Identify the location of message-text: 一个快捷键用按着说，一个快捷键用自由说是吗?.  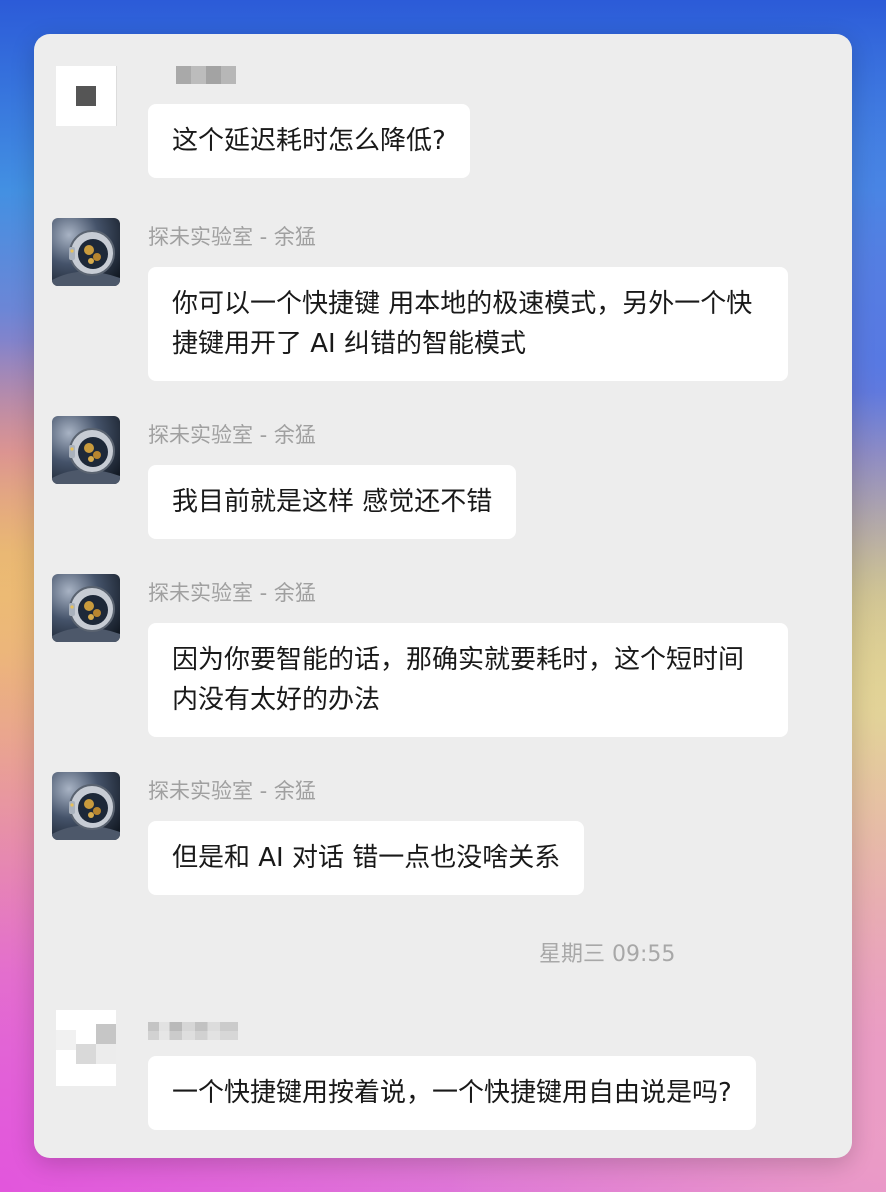
(452, 1093).